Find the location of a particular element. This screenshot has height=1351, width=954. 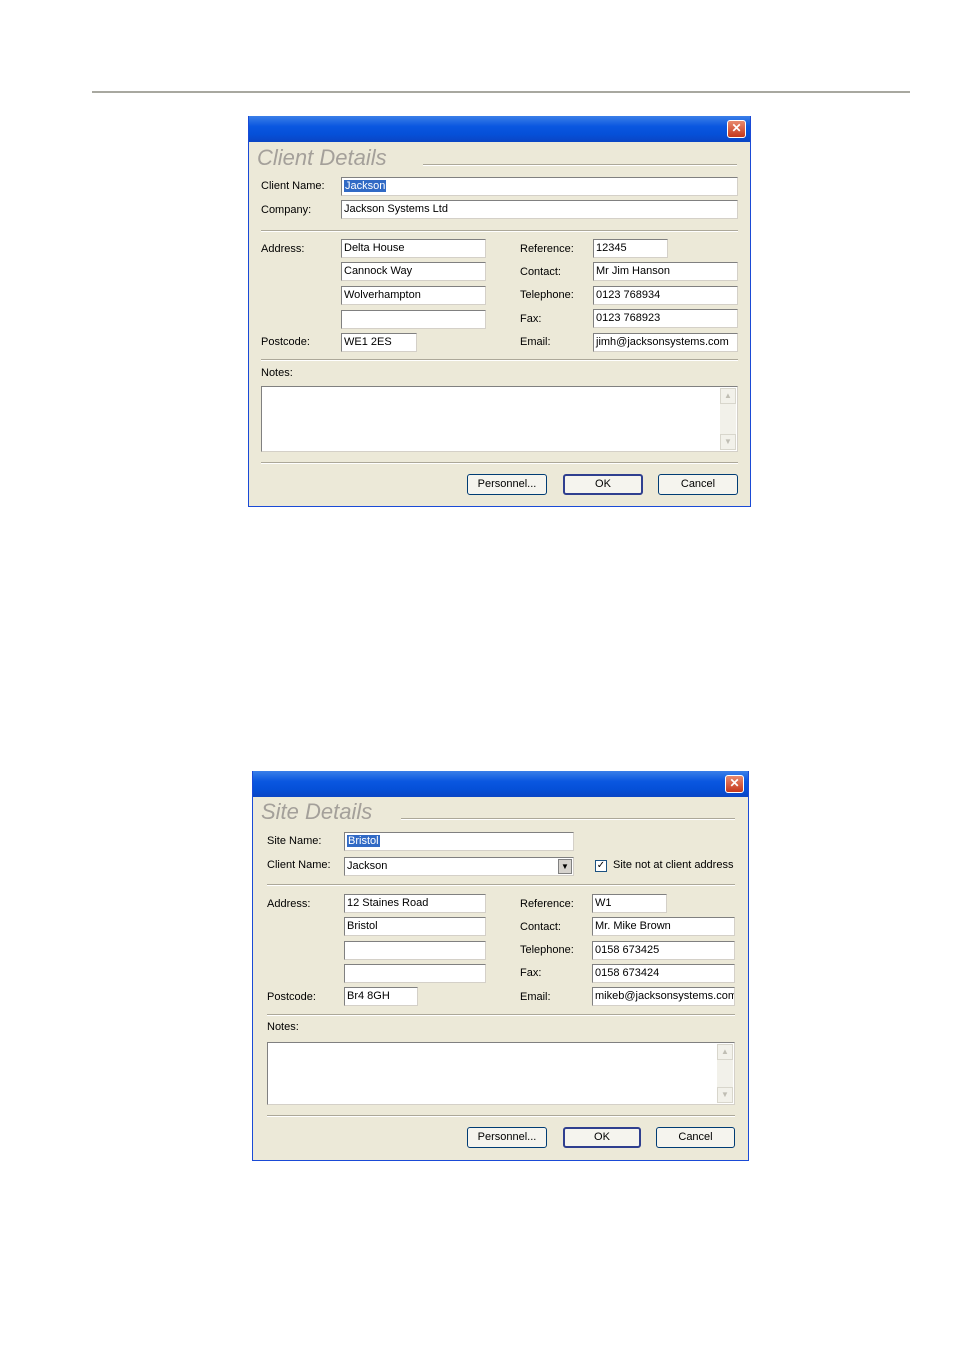

address-line-3-input is located at coordinates (415, 950).